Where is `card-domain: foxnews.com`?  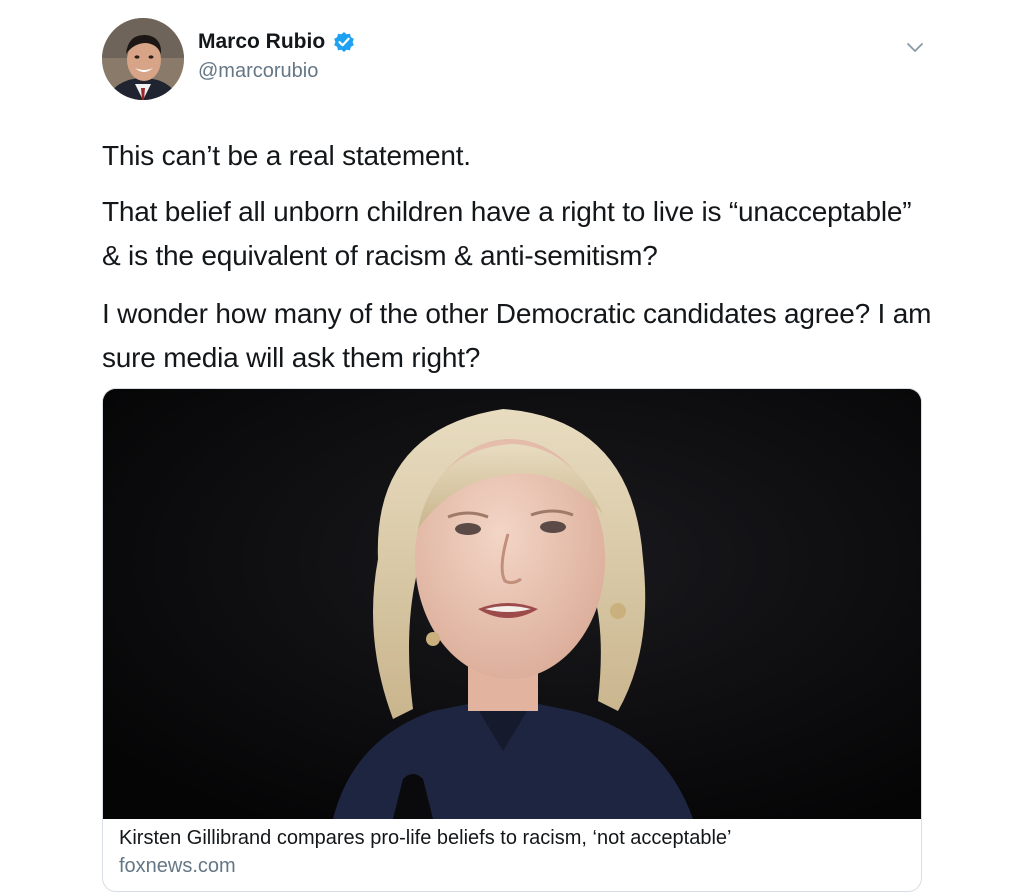 card-domain: foxnews.com is located at coordinates (177, 866).